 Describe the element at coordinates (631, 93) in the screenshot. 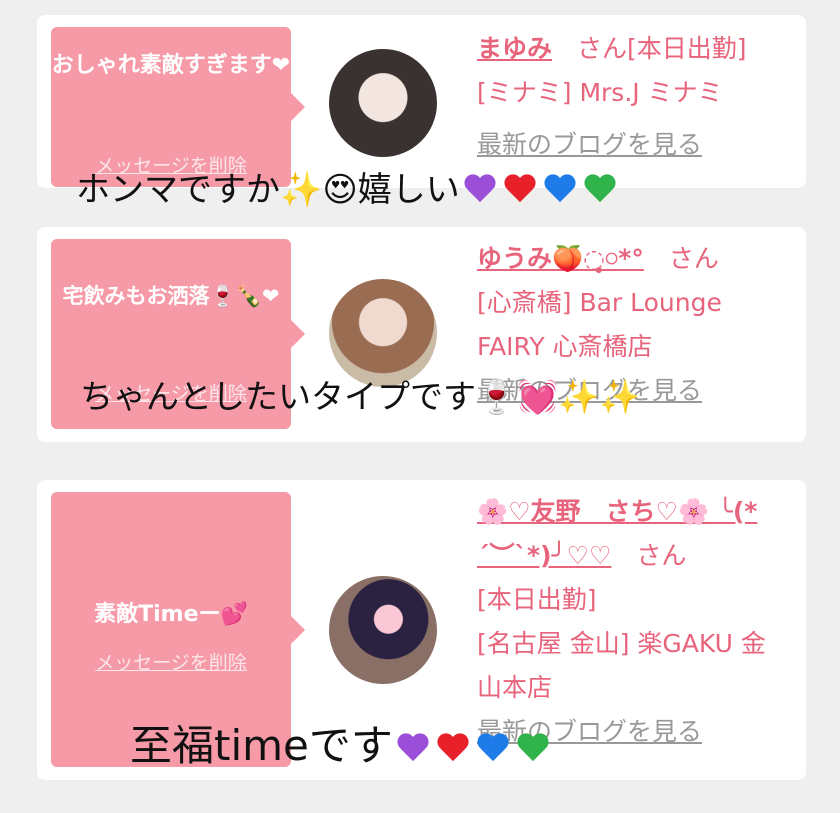

I see `shop-name: [ミナミ] Mrs.J ミナミ` at that location.